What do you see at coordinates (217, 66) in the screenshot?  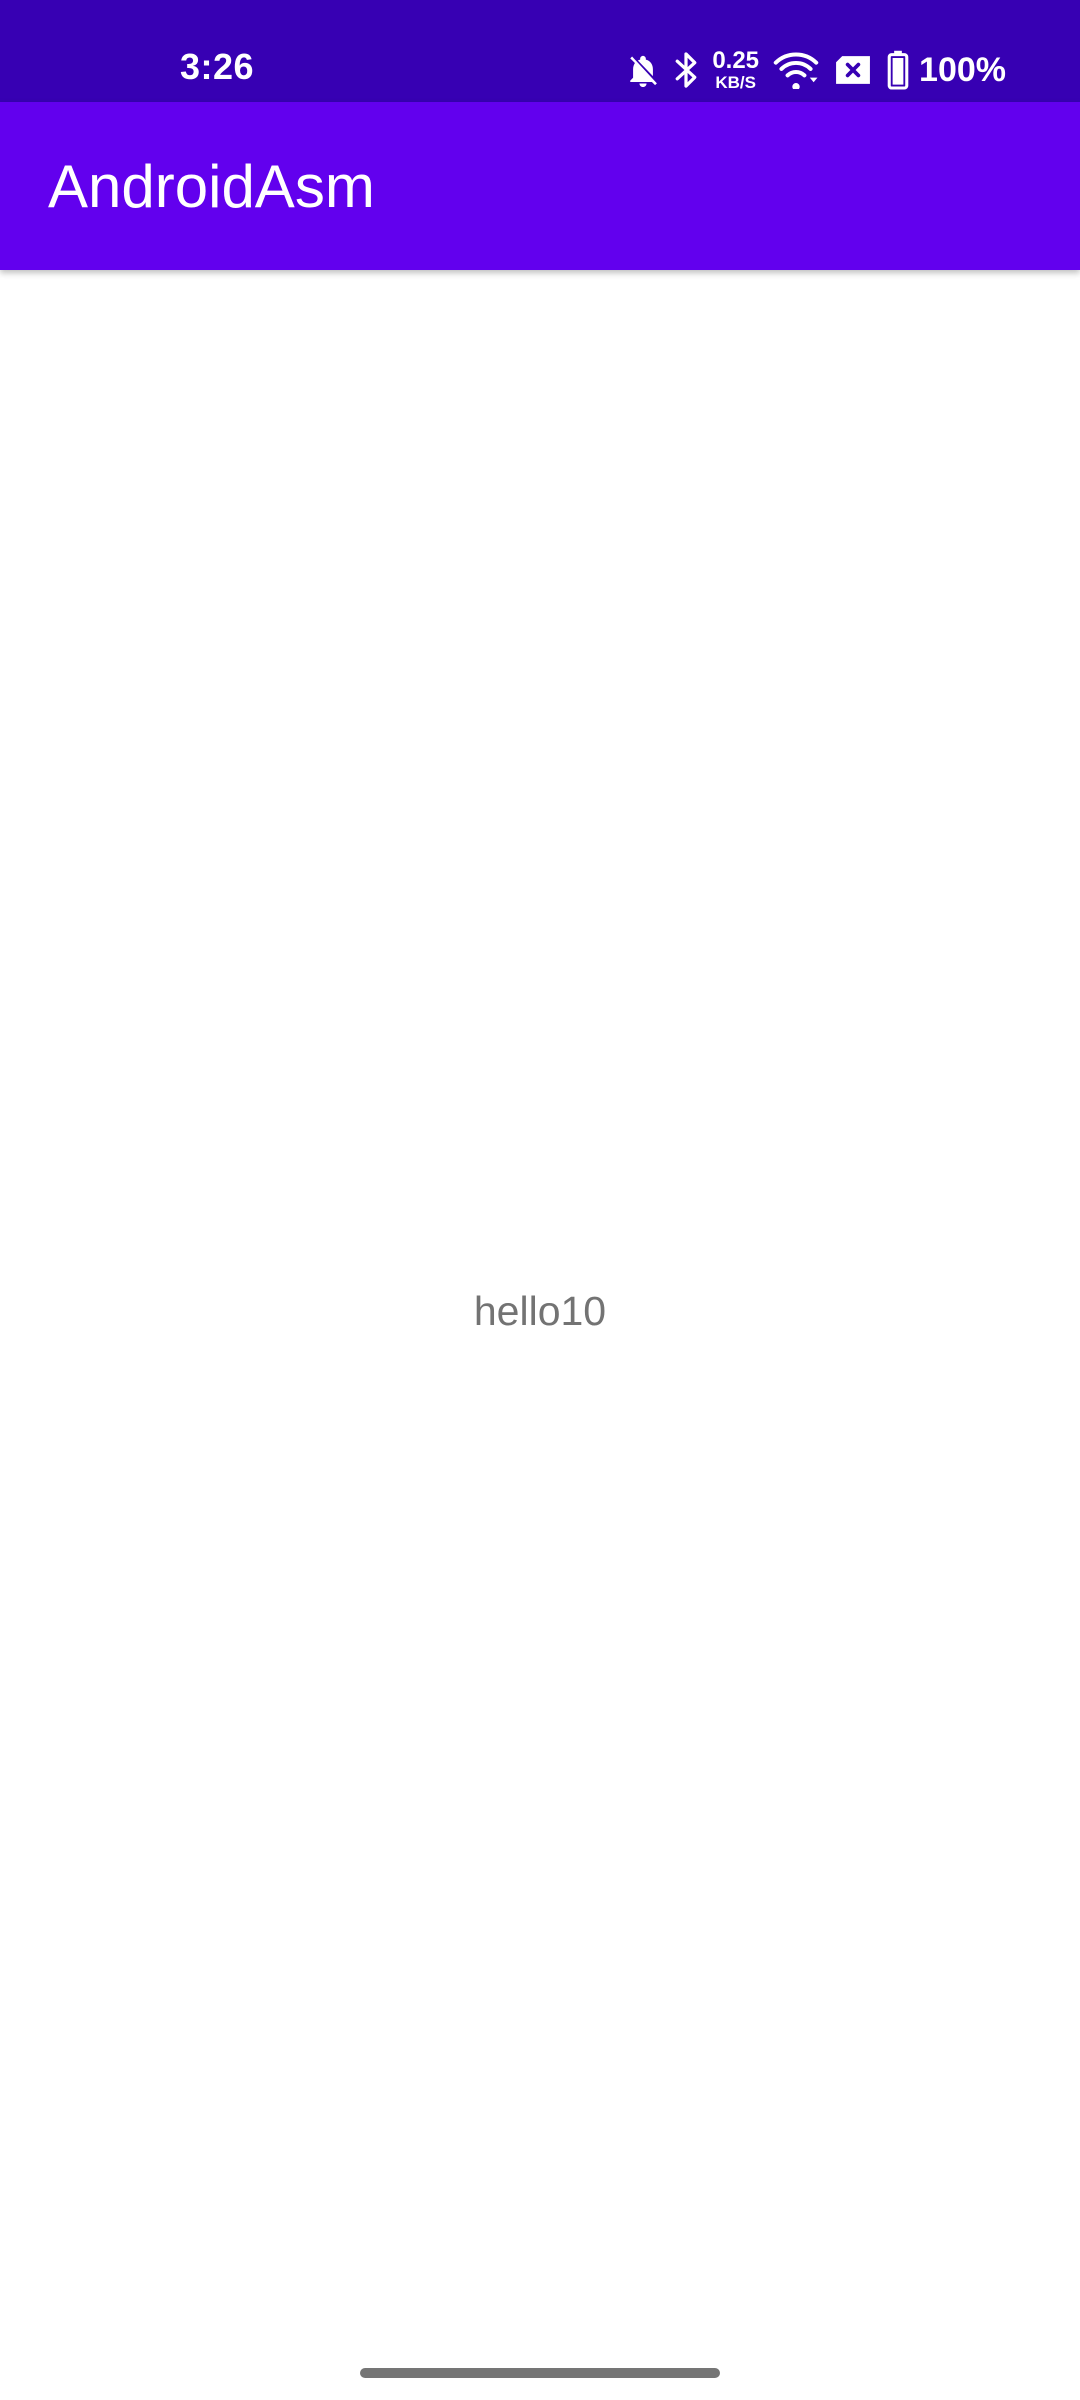 I see `status-time: 3:26` at bounding box center [217, 66].